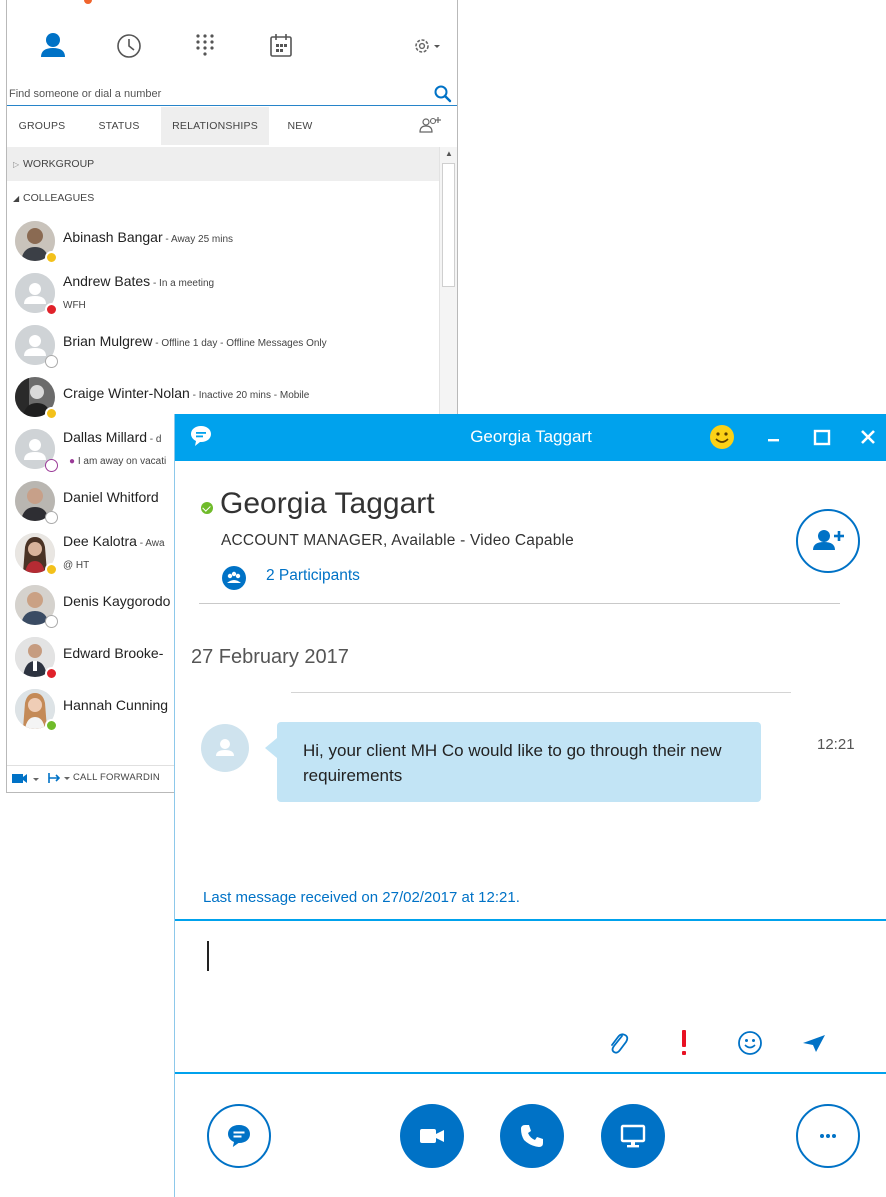  What do you see at coordinates (182, 283) in the screenshot?
I see `contact-status: - In a meeting` at bounding box center [182, 283].